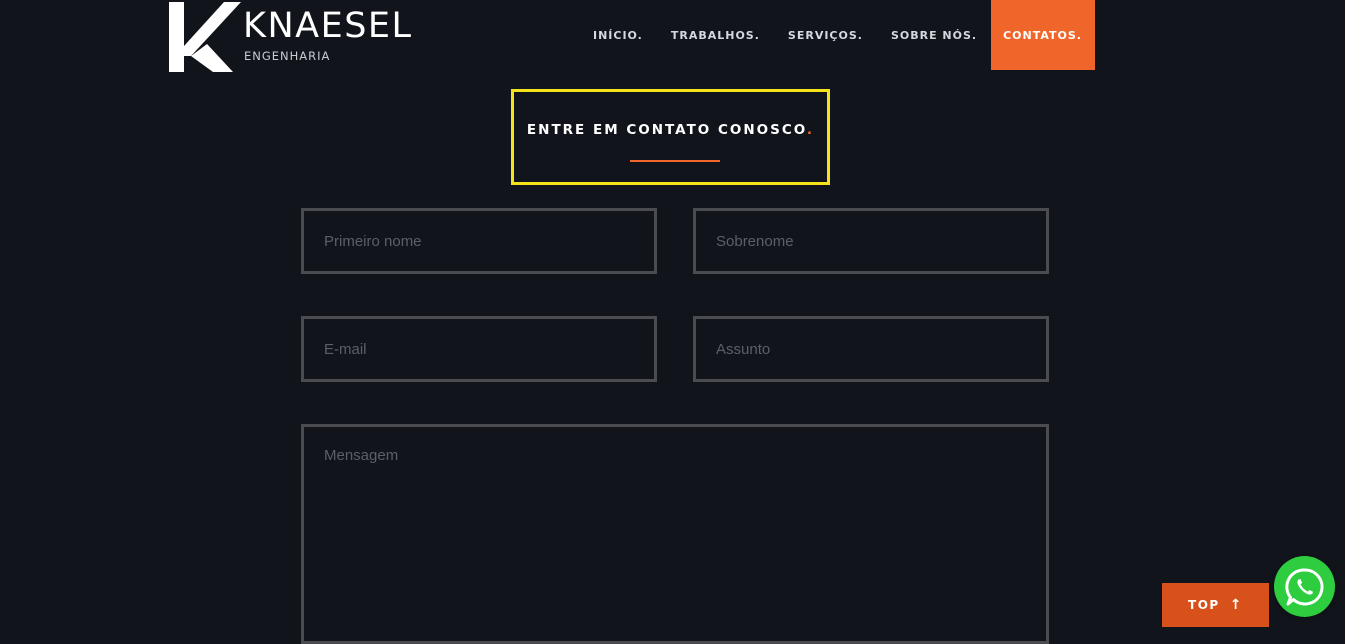 The image size is (1345, 644). Describe the element at coordinates (1204, 605) in the screenshot. I see `back-to-top-label: TOP` at that location.